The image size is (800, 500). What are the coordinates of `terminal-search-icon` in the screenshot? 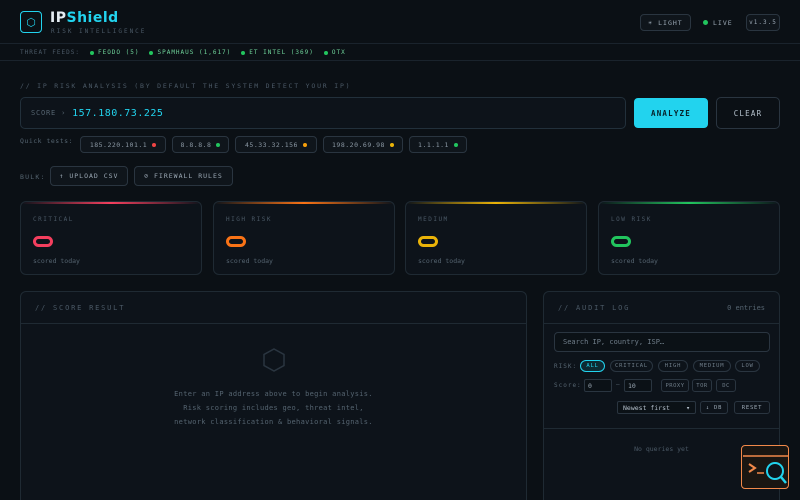 It's located at (765, 467).